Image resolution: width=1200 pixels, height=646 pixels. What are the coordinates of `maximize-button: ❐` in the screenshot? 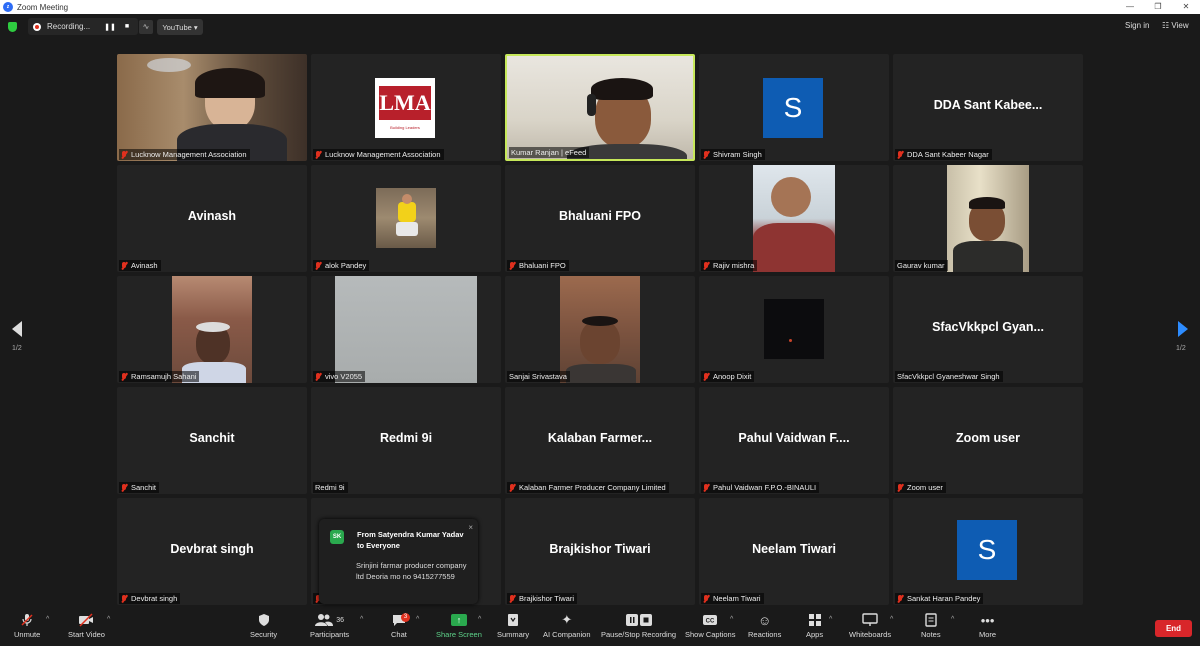 It's located at (1158, 7).